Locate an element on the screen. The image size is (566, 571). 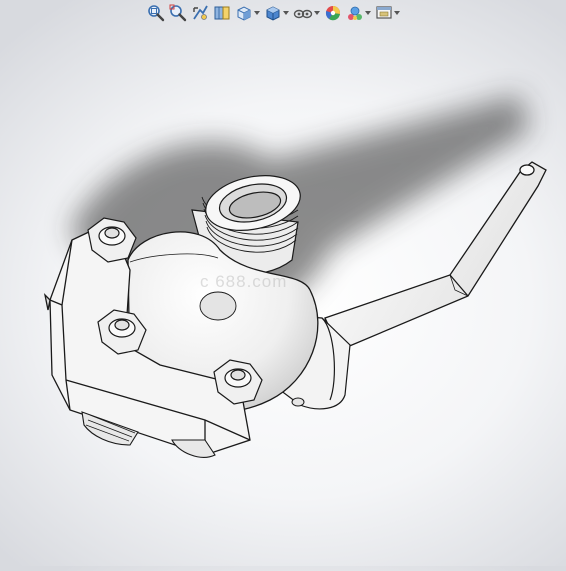
edit-appearance-icon is located at coordinates (333, 13).